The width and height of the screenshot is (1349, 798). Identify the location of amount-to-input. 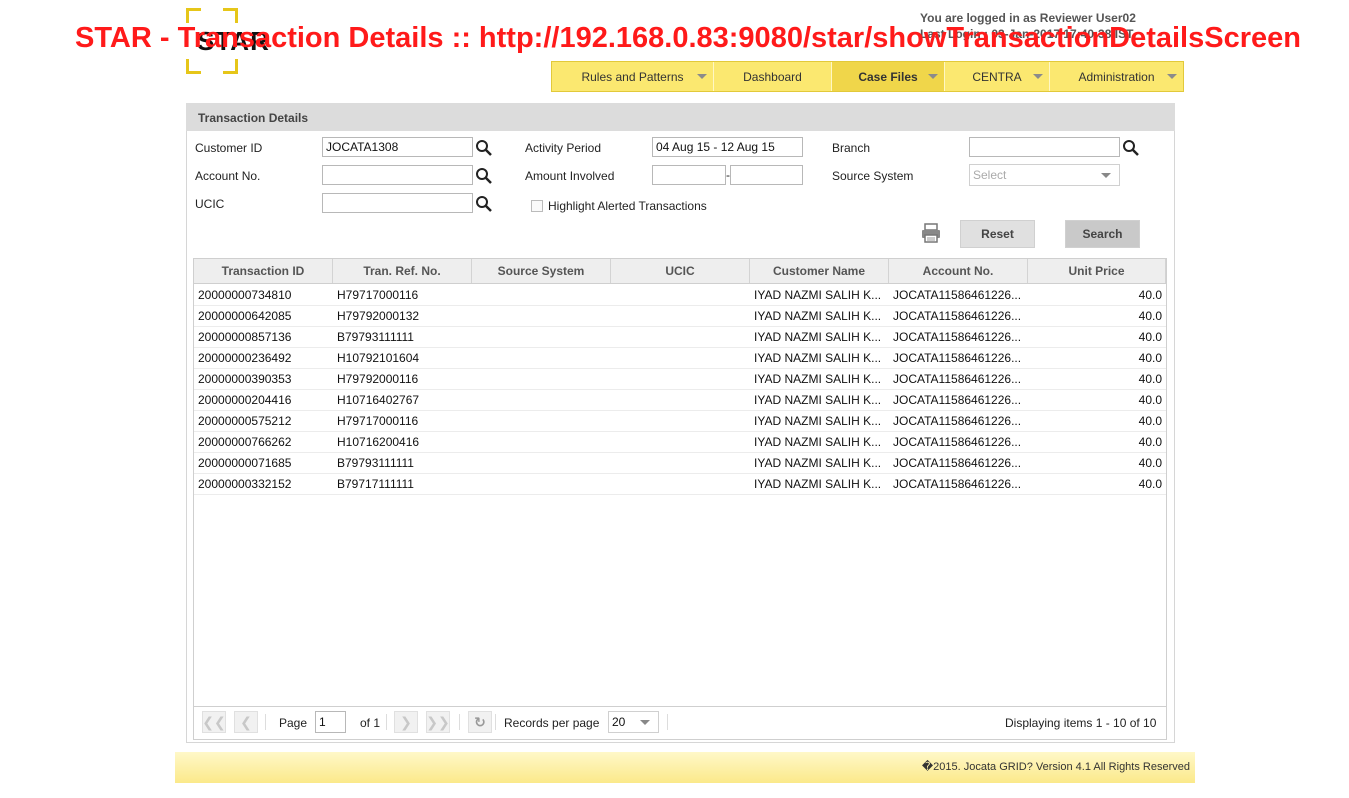
(766, 175).